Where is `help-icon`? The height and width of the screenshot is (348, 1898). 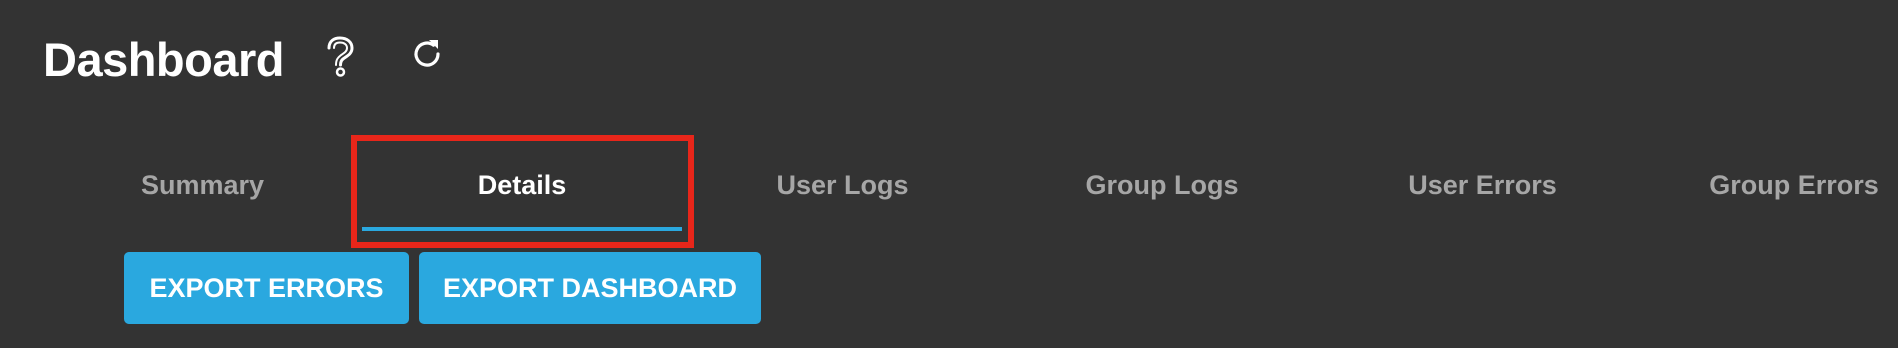 help-icon is located at coordinates (340, 56).